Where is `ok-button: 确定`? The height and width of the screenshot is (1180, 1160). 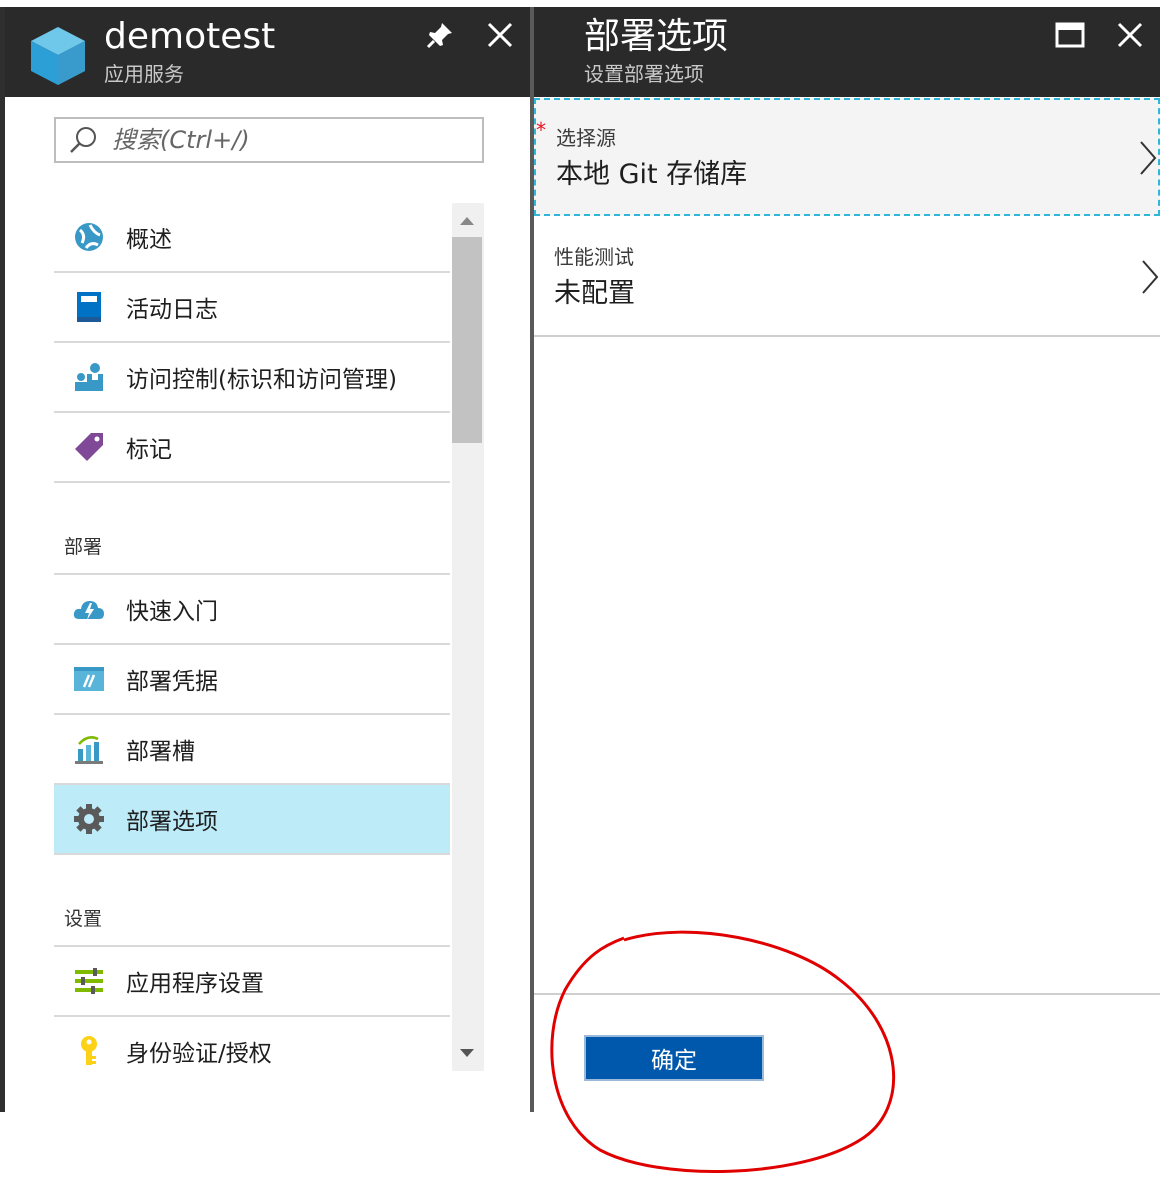 ok-button: 确定 is located at coordinates (674, 1058).